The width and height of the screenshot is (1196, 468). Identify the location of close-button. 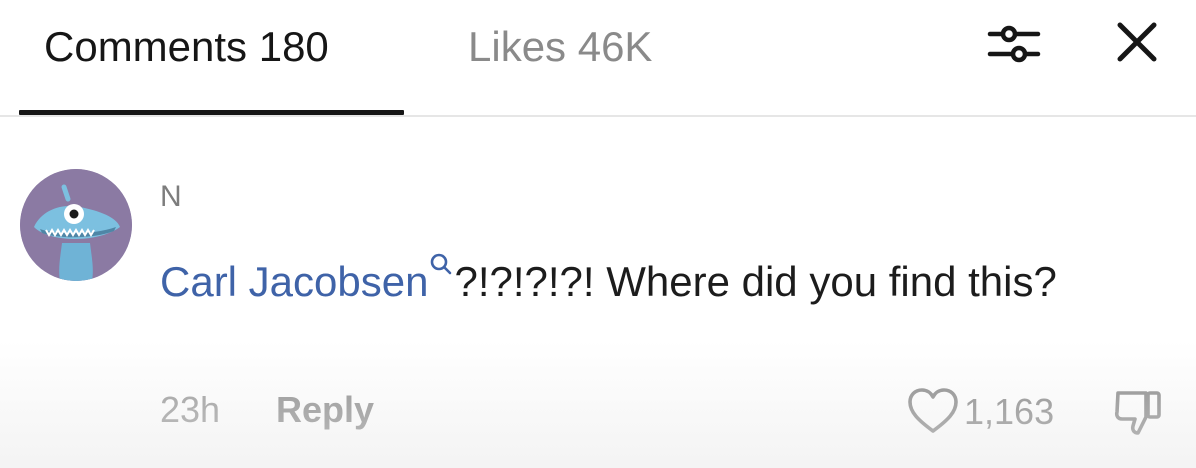
(1137, 43).